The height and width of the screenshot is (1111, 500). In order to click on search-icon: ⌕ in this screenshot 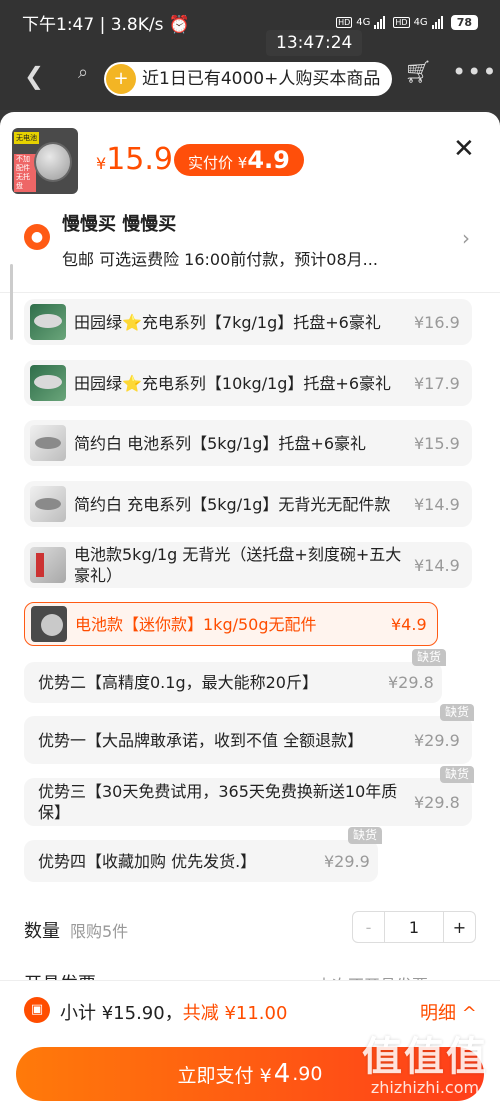, I will do `click(83, 72)`.